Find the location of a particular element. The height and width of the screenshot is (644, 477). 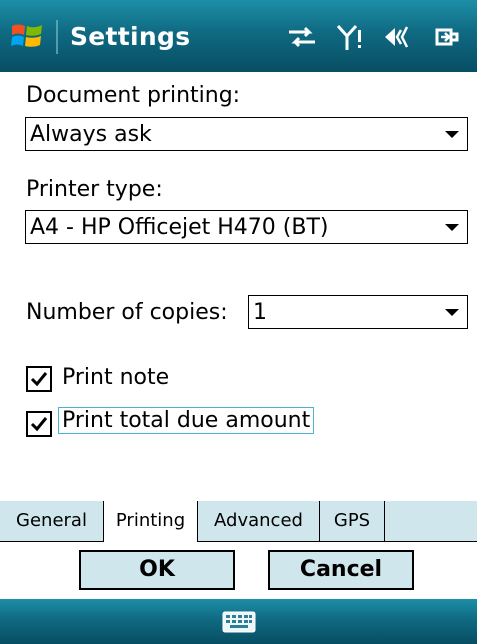

page-title: Settings is located at coordinates (130, 36).